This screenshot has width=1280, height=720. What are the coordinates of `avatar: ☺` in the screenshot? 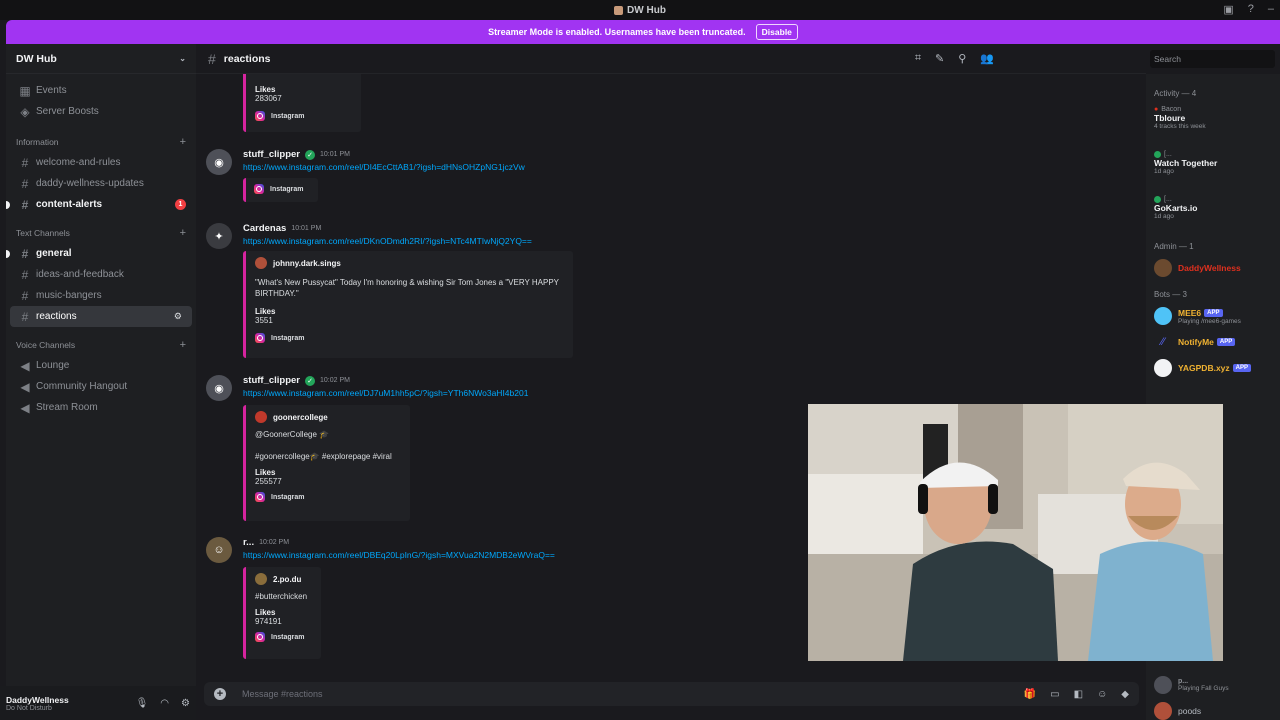 It's located at (219, 550).